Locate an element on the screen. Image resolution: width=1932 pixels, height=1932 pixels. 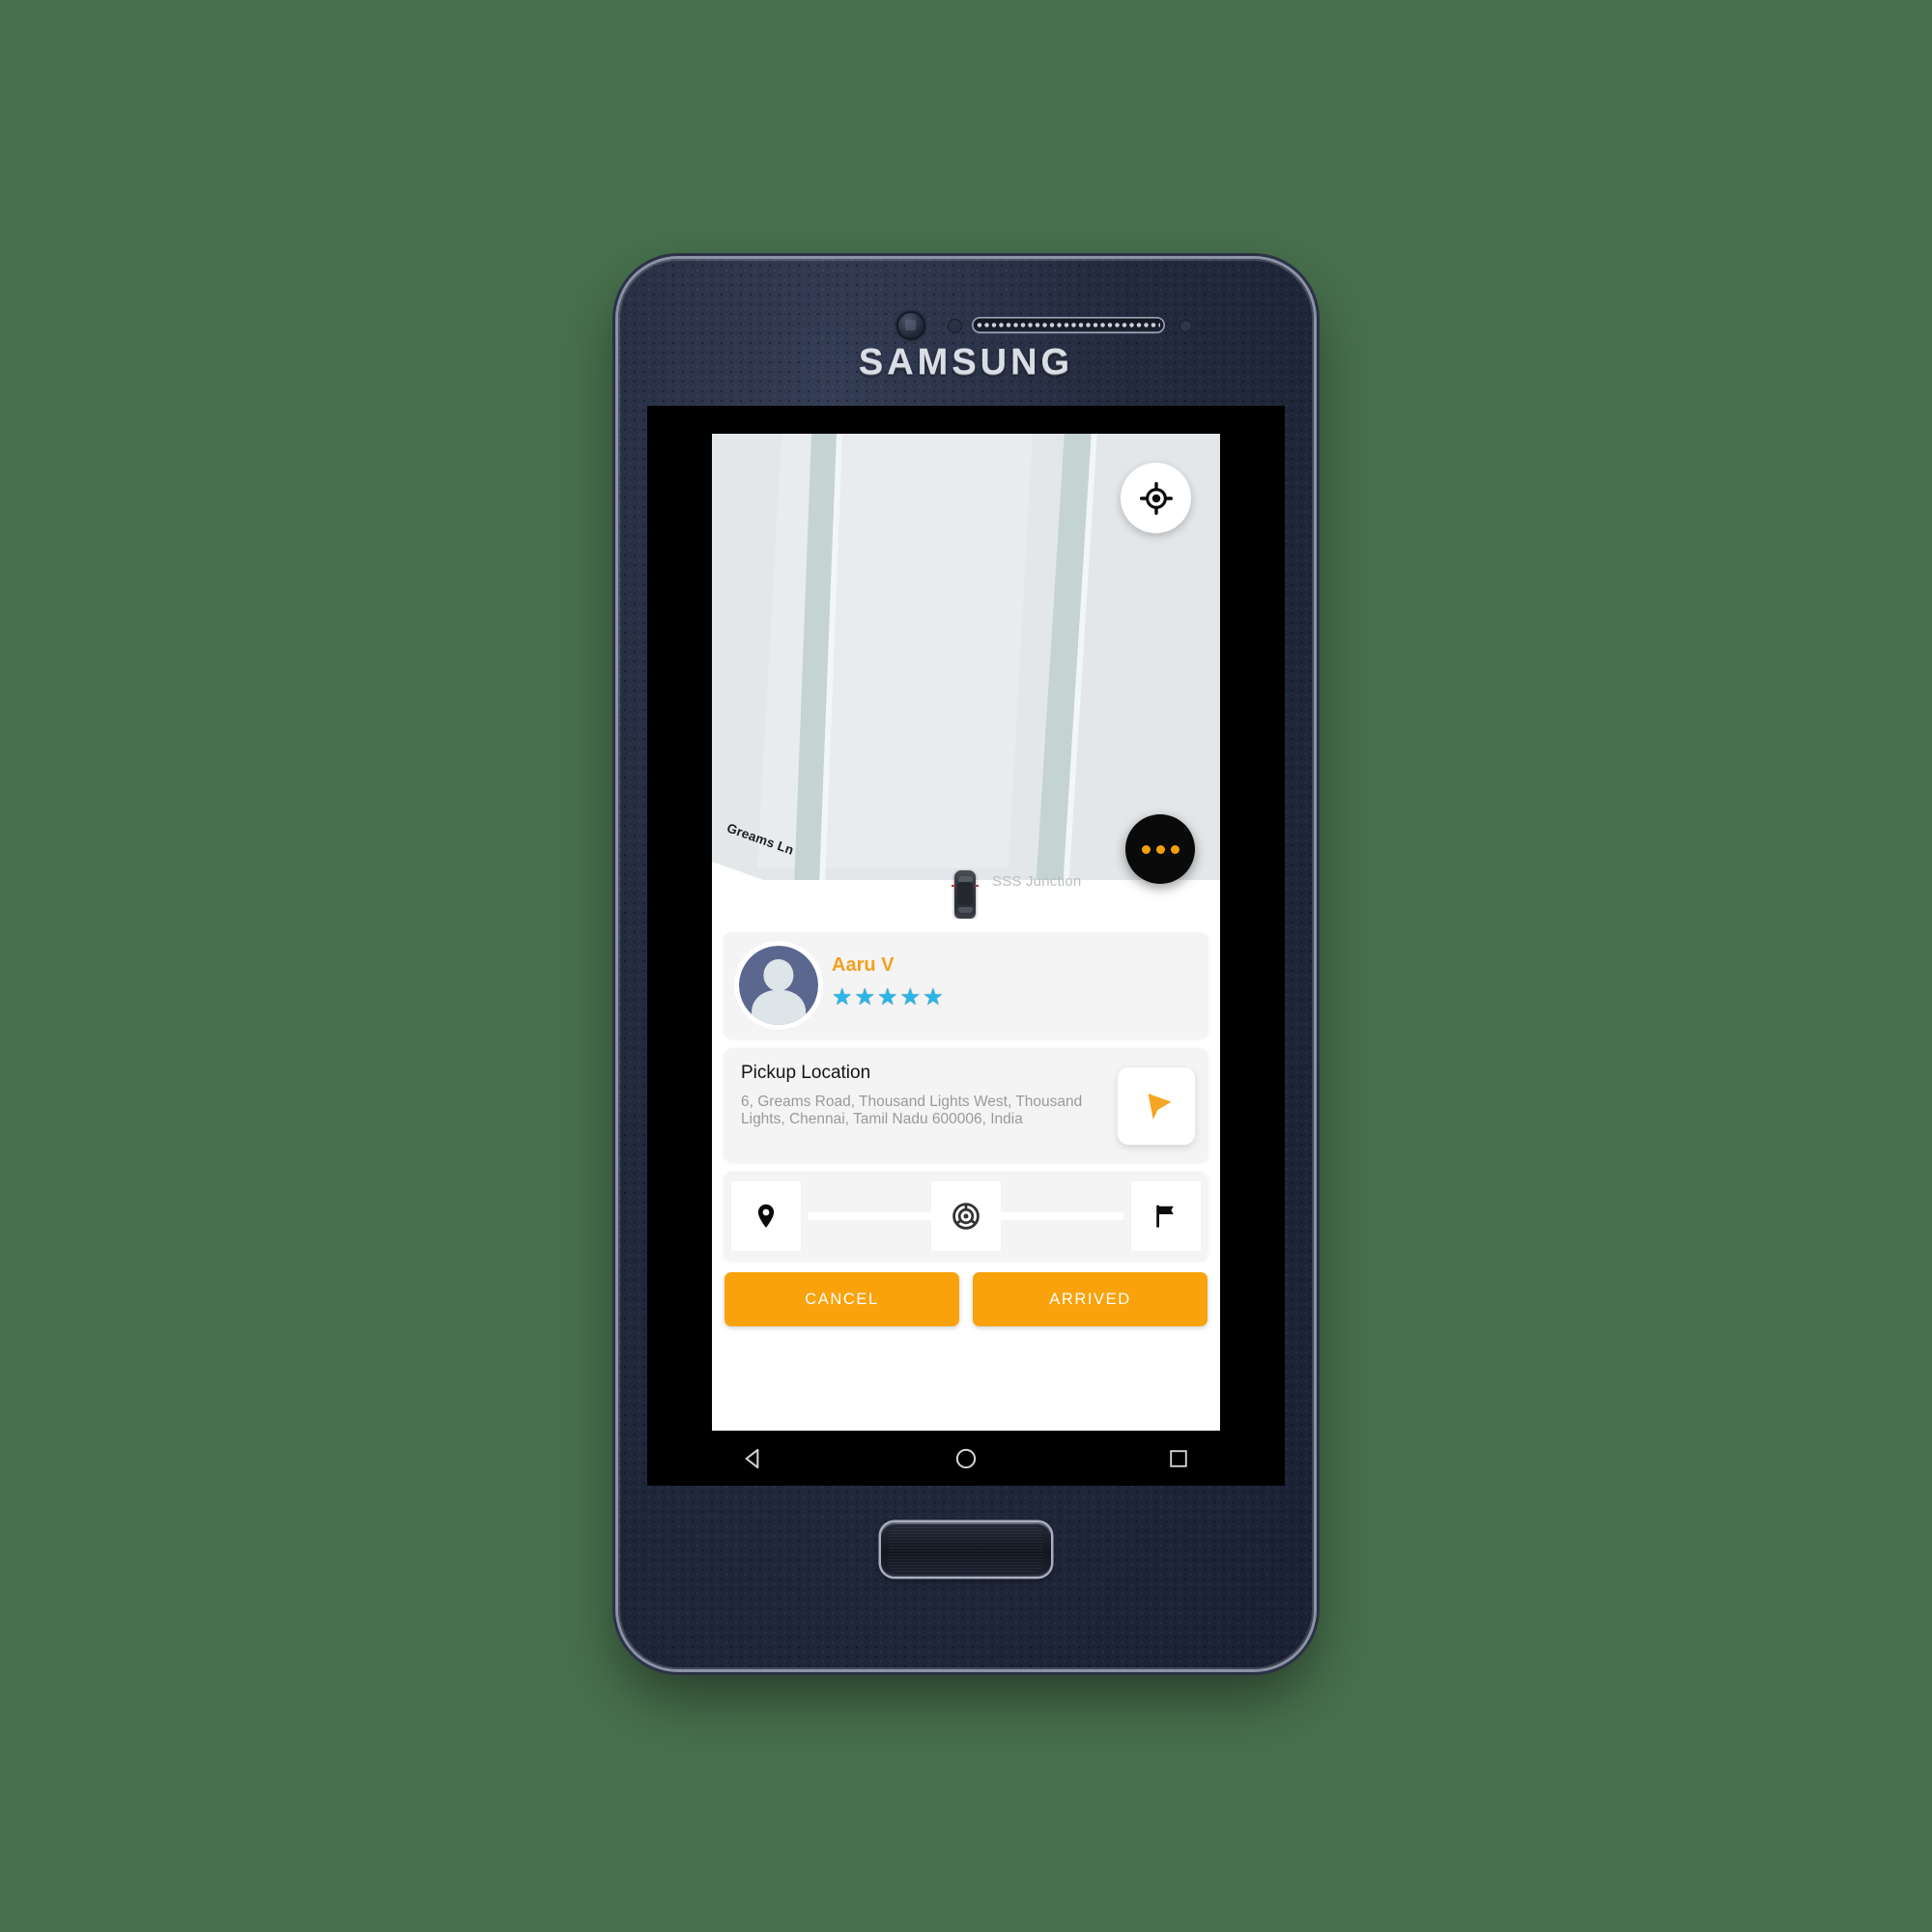
driver-card: Aaru V ★ ★ ★ ★ ★ is located at coordinates (966, 985).